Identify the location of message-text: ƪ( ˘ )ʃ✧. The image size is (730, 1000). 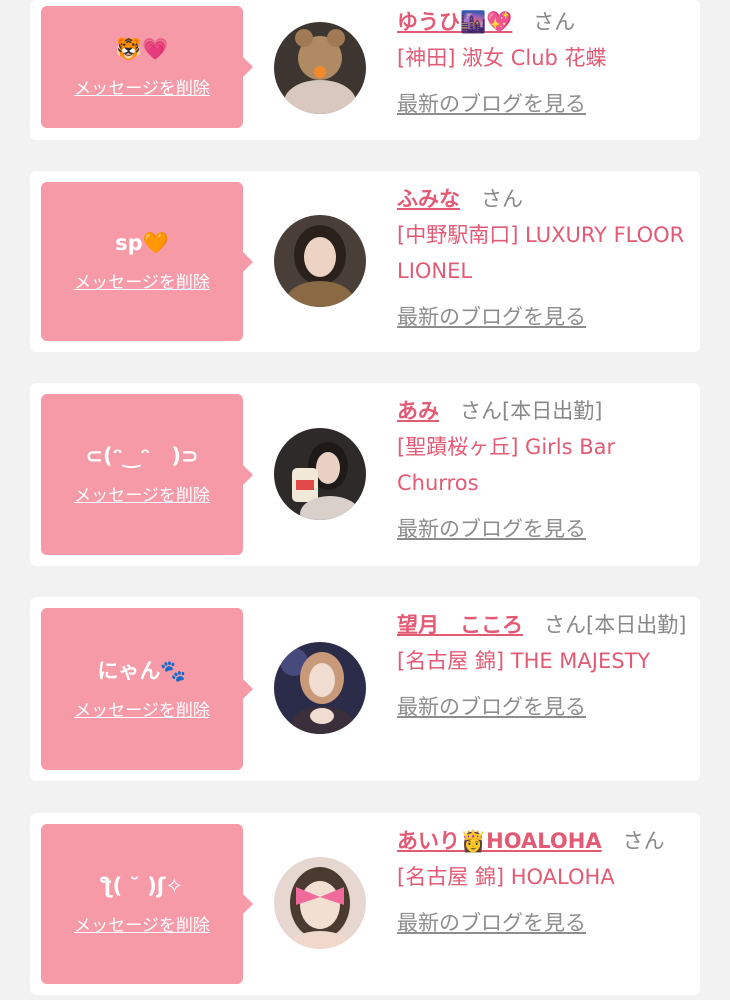
(142, 885).